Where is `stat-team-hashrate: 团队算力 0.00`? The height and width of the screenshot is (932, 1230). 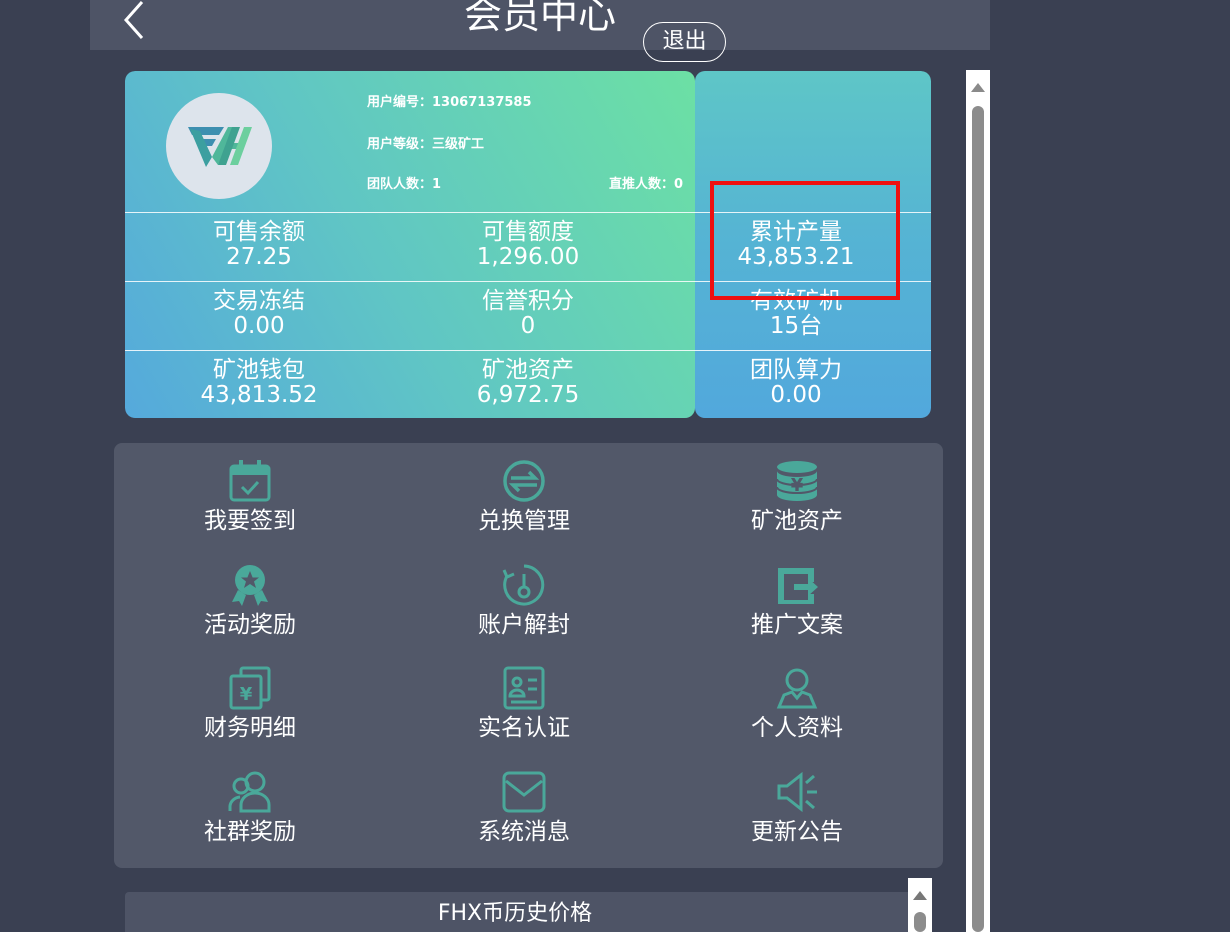
stat-team-hashrate: 团队算力 0.00 is located at coordinates (796, 383).